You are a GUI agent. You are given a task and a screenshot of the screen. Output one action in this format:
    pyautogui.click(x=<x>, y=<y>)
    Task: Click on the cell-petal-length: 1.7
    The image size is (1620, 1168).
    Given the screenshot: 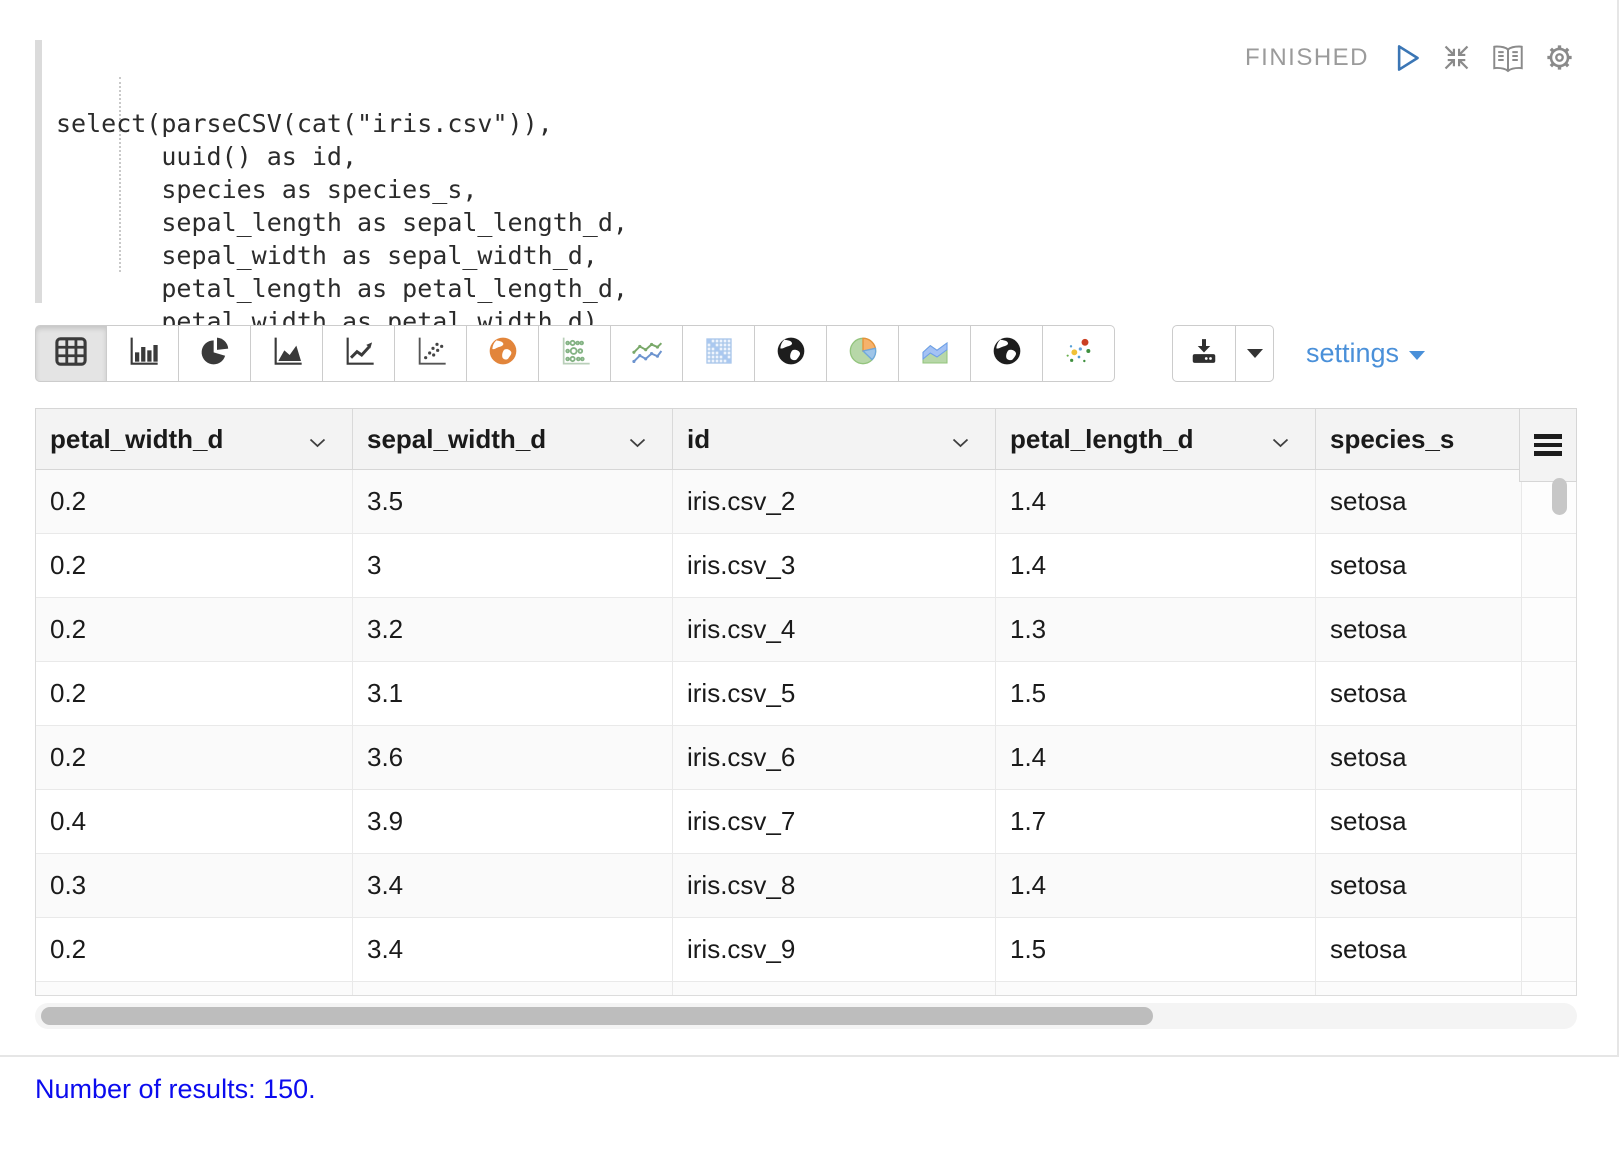 What is the action you would take?
    pyautogui.click(x=1156, y=821)
    